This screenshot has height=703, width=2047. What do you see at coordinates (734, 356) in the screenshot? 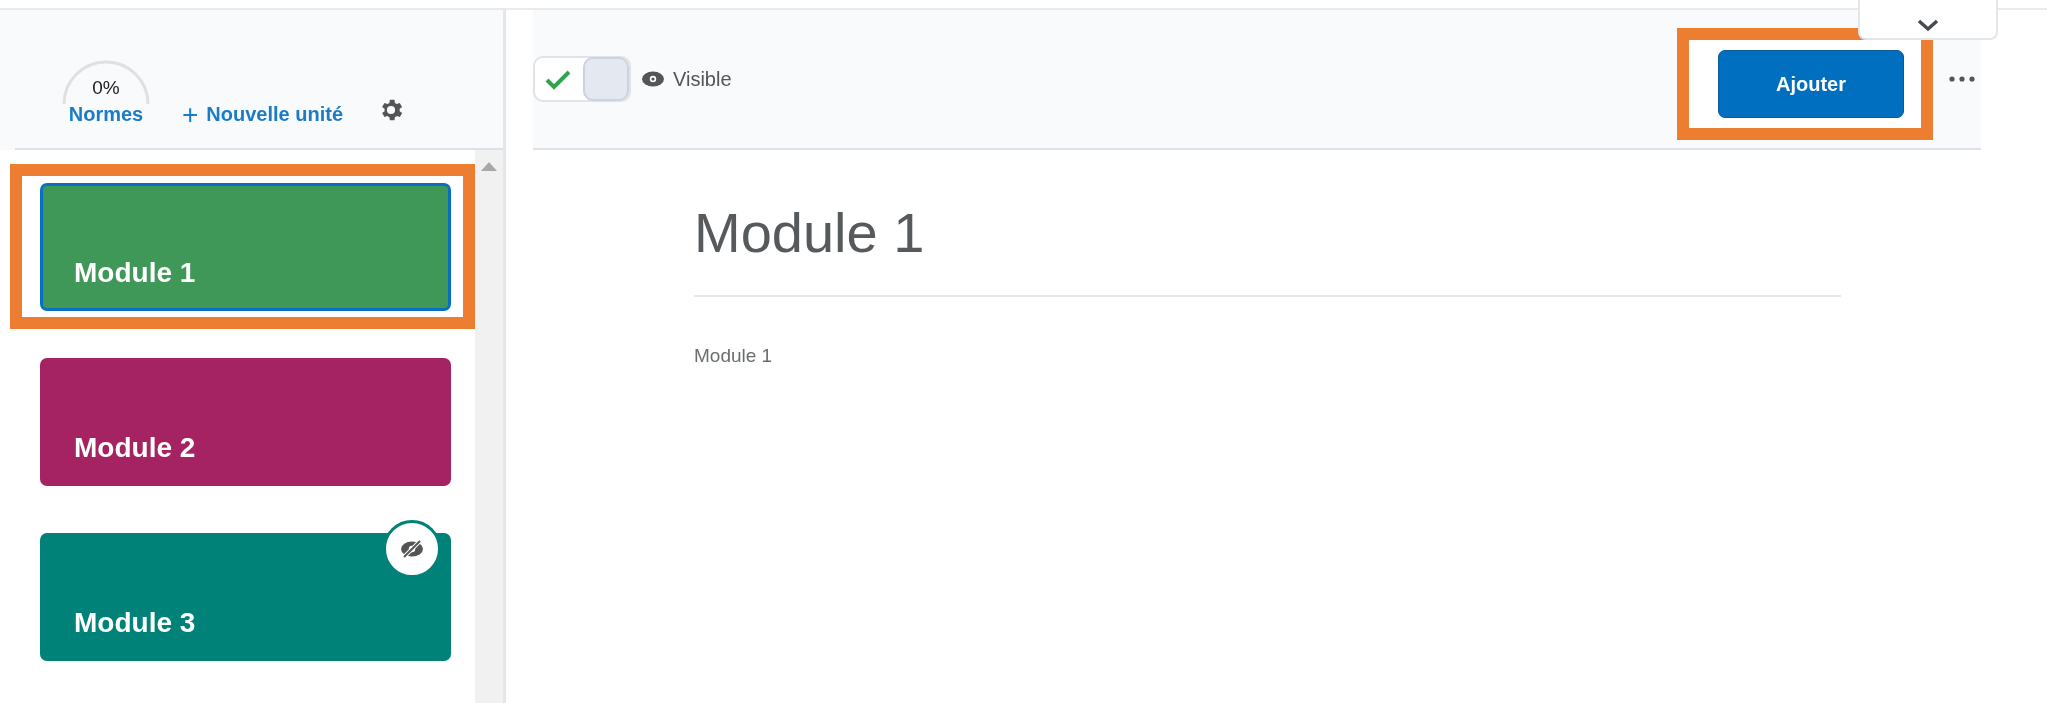
I see `module-description: Module 1` at bounding box center [734, 356].